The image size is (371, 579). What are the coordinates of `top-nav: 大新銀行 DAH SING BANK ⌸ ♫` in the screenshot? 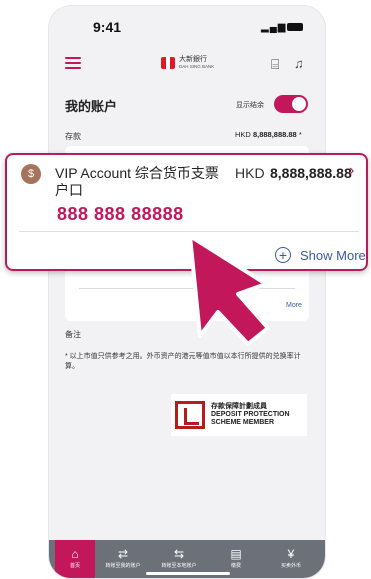 It's located at (187, 64).